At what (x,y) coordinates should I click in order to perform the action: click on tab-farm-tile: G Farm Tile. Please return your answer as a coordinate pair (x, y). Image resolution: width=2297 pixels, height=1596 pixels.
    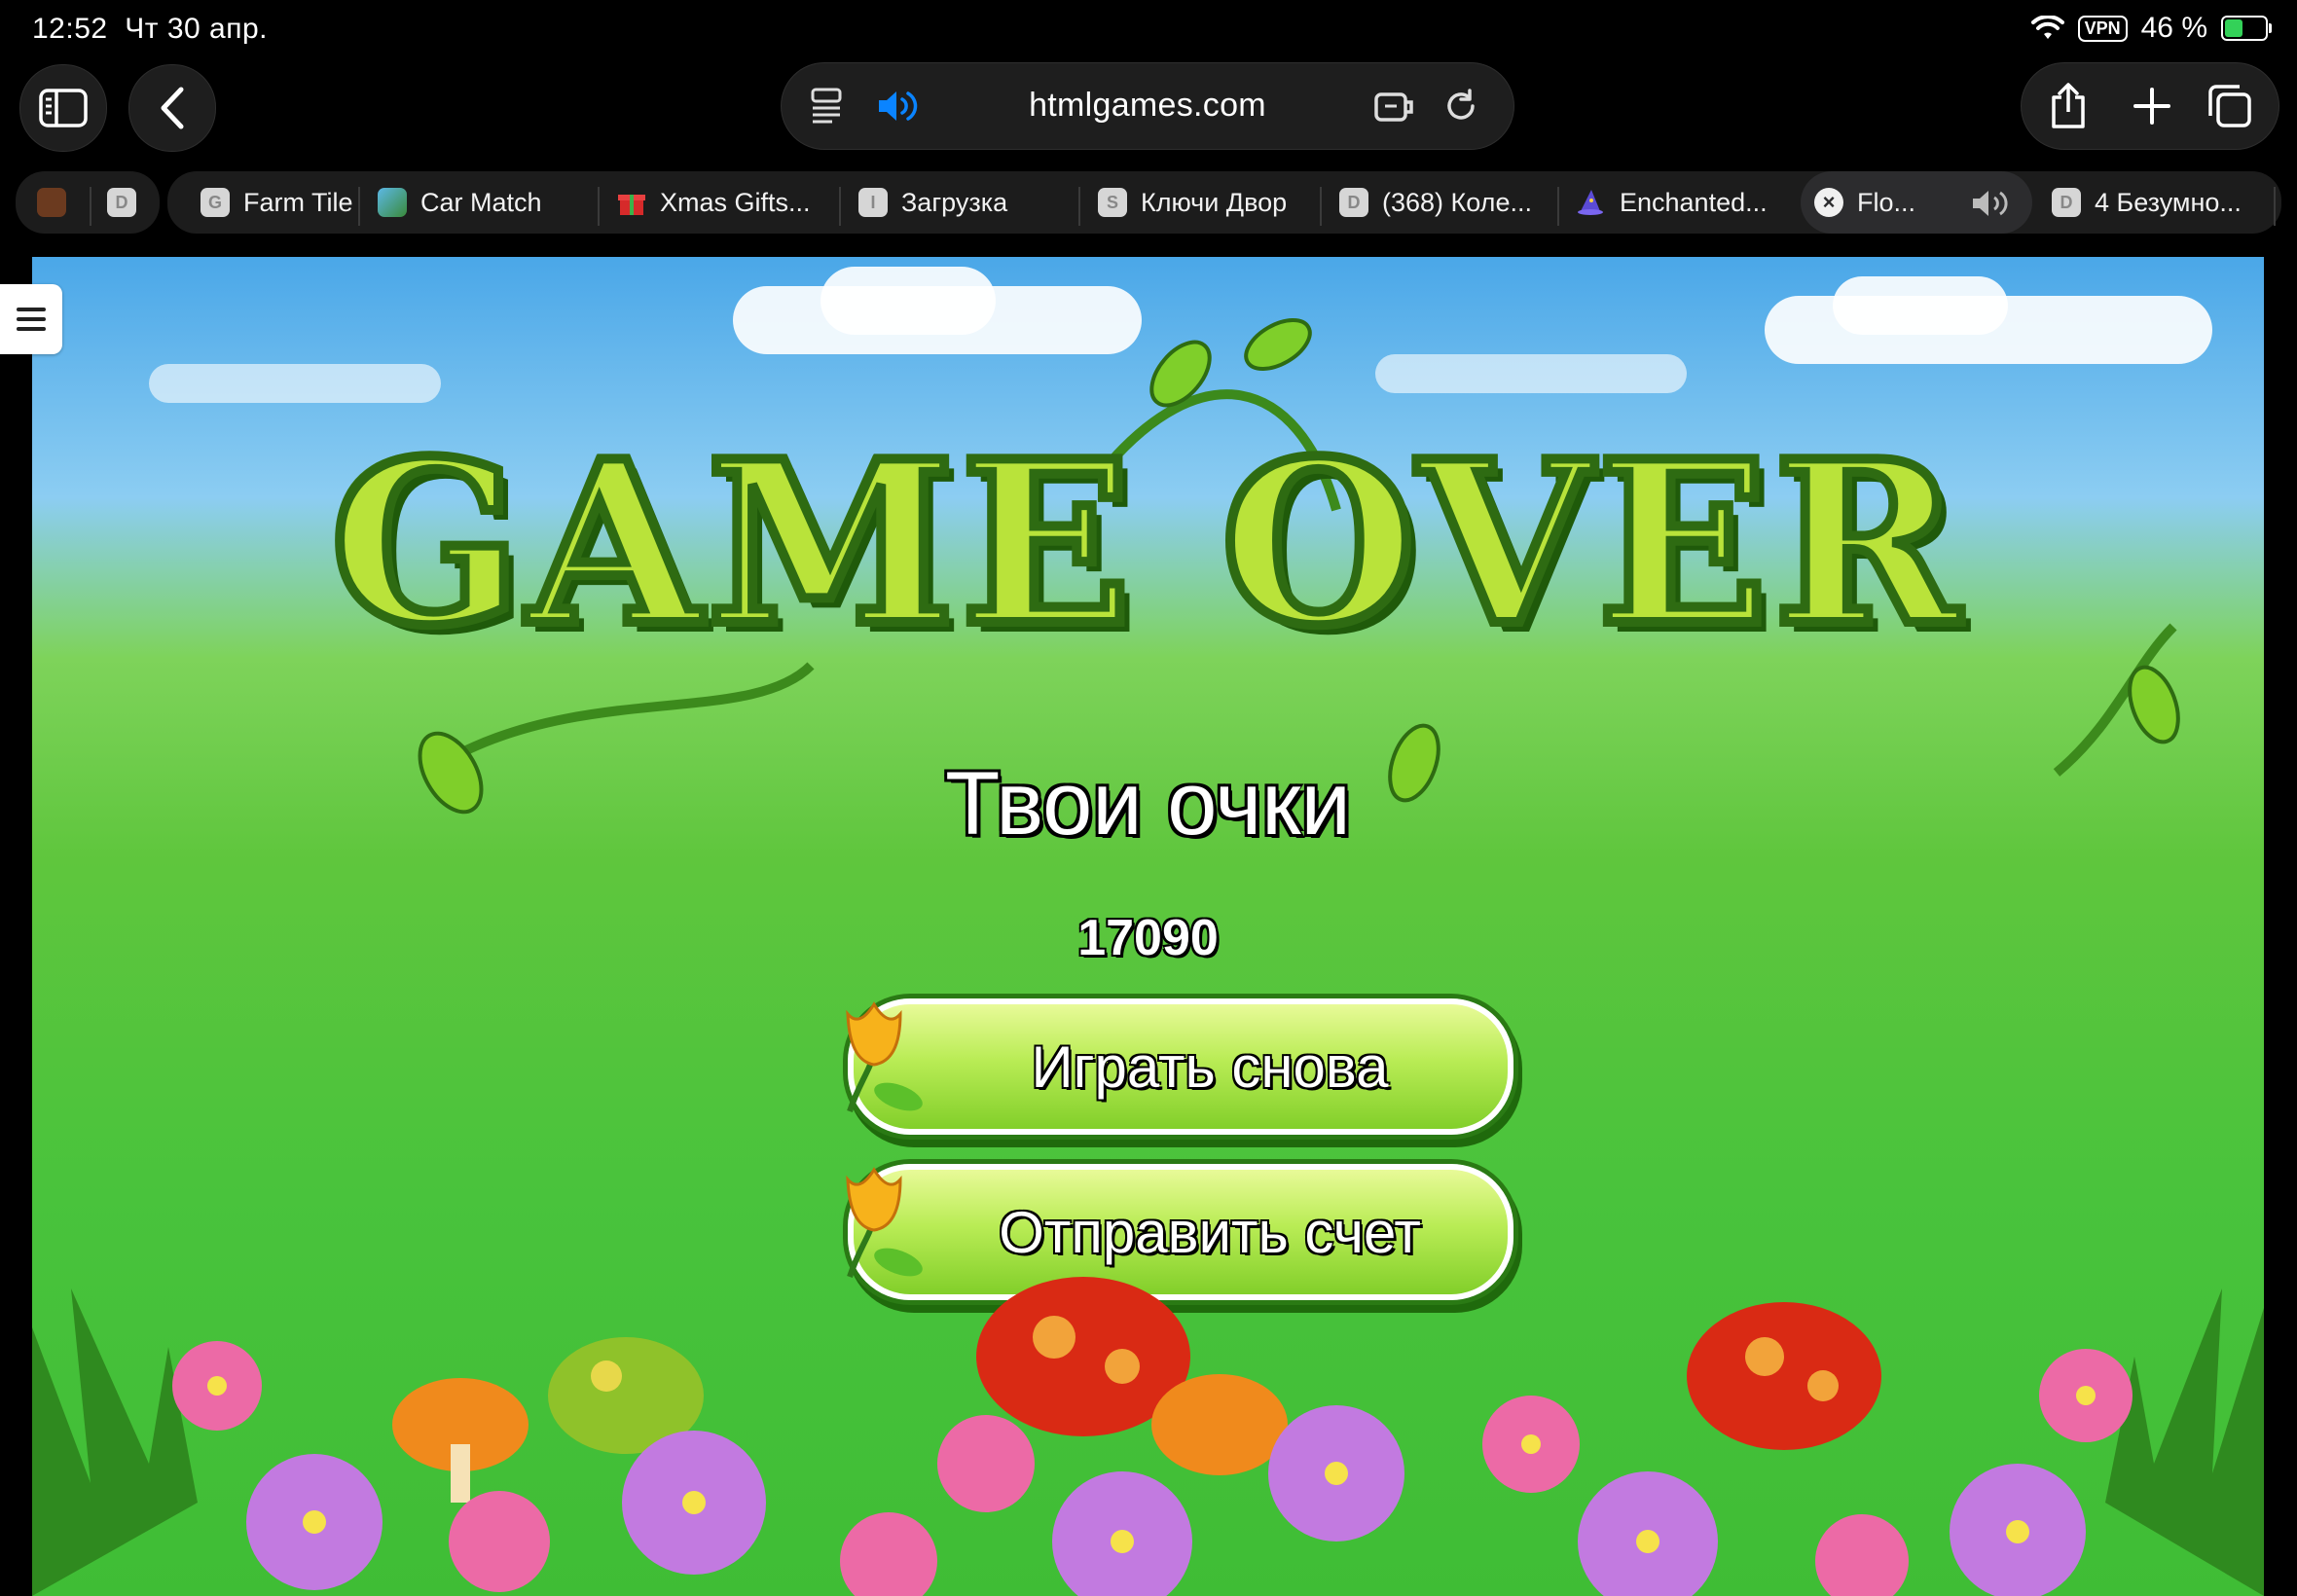
    Looking at the image, I should click on (279, 202).